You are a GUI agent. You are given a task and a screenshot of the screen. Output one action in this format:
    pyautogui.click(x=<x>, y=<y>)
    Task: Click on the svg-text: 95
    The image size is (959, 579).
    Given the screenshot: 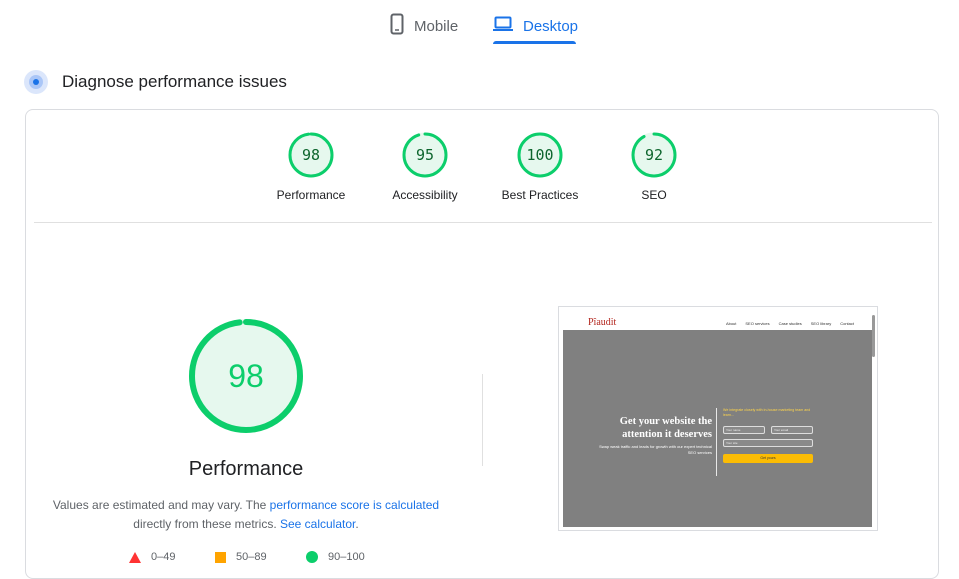 What is the action you would take?
    pyautogui.click(x=425, y=155)
    